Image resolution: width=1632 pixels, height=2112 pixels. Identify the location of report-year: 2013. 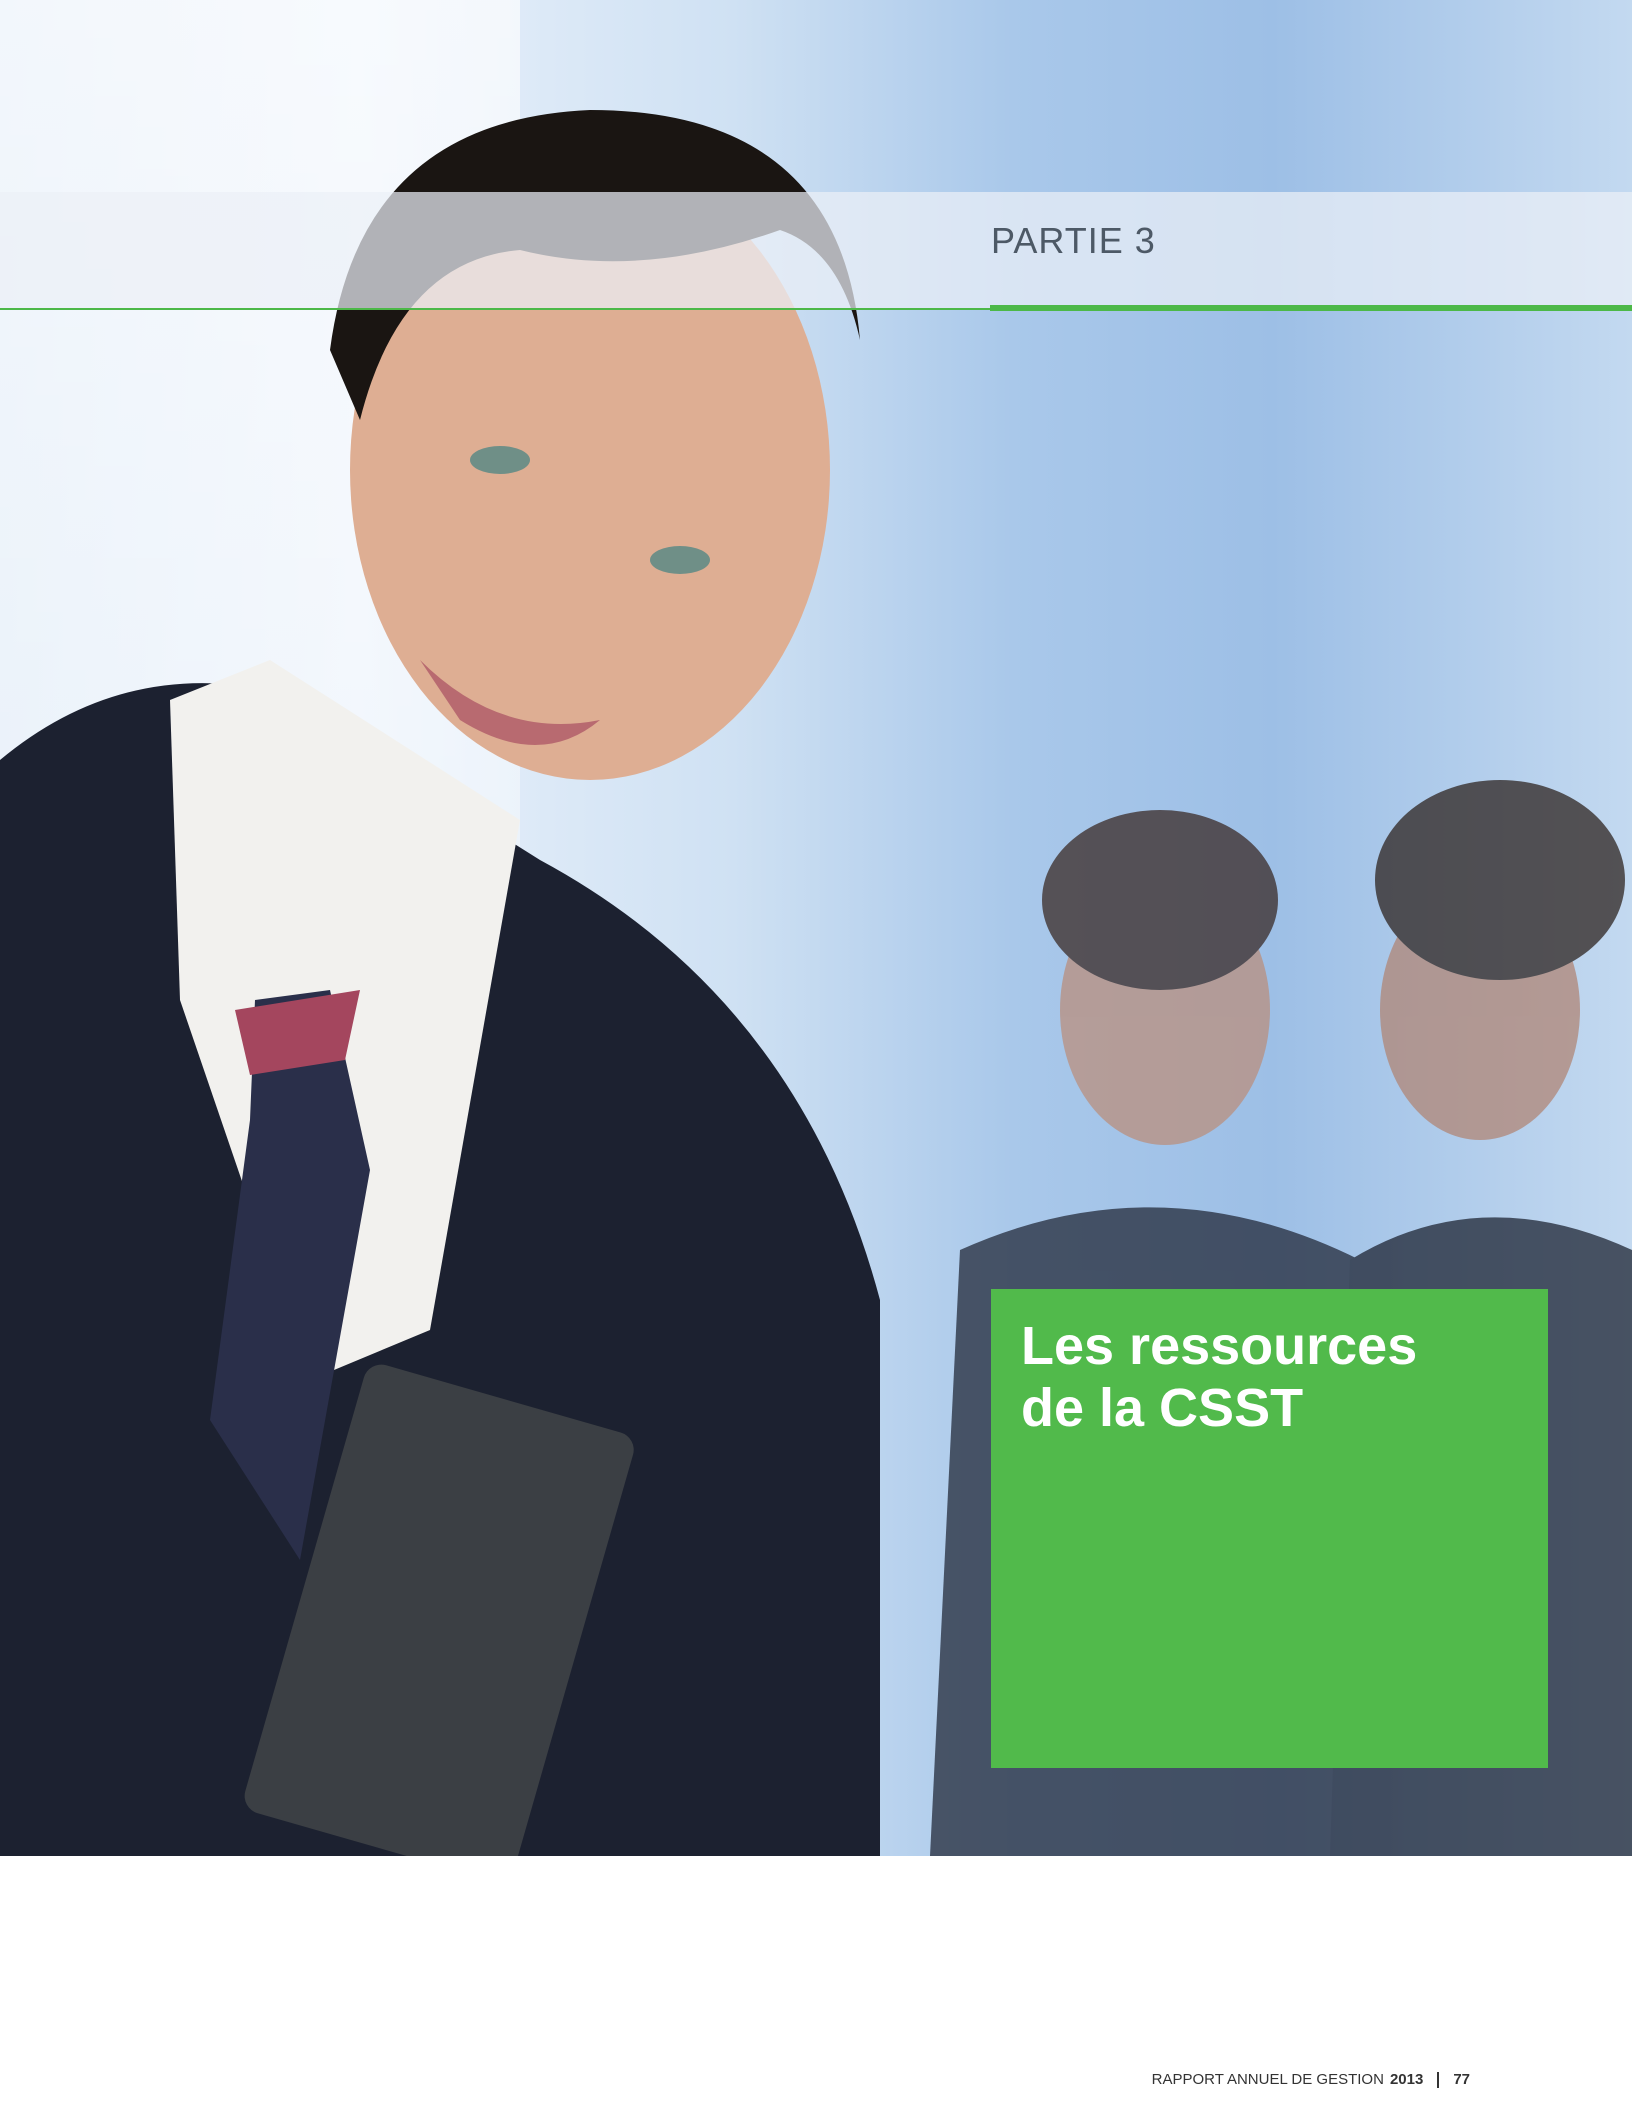
(1406, 2079).